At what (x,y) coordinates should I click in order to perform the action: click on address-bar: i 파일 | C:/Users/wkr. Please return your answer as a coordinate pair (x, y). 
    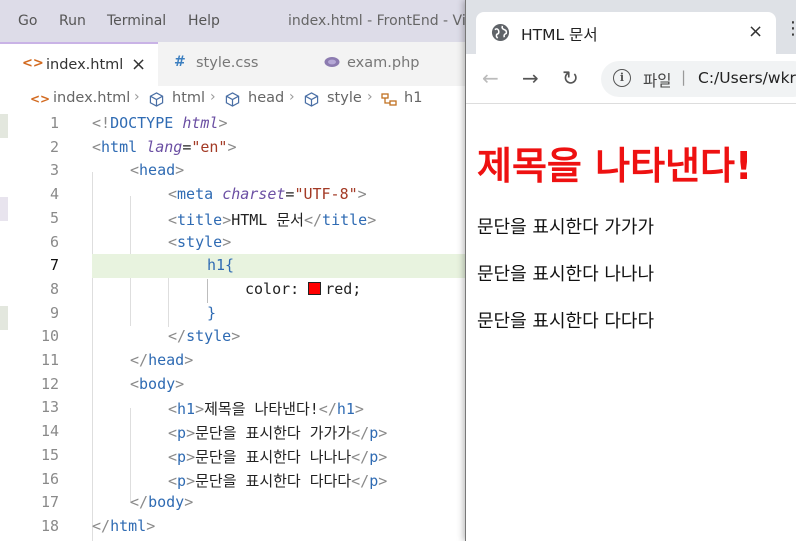
    Looking at the image, I should click on (698, 79).